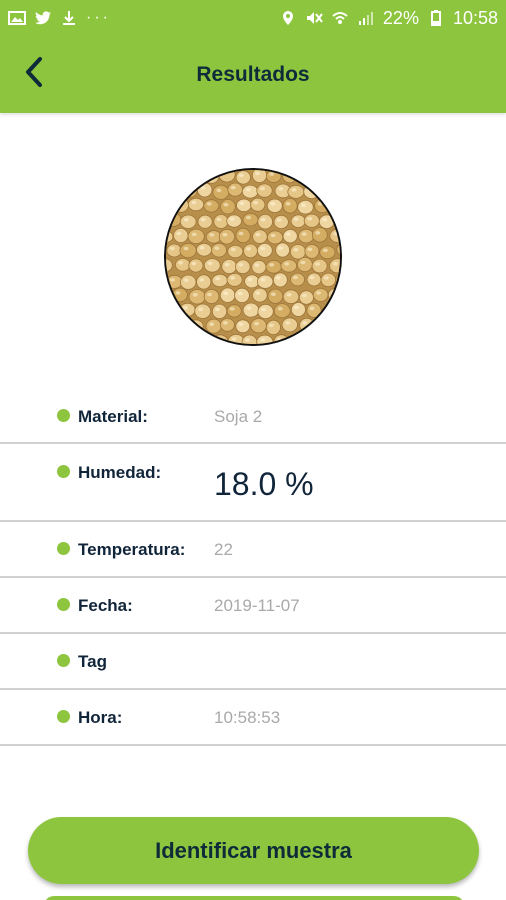  What do you see at coordinates (475, 17) in the screenshot?
I see `clock: 10:58` at bounding box center [475, 17].